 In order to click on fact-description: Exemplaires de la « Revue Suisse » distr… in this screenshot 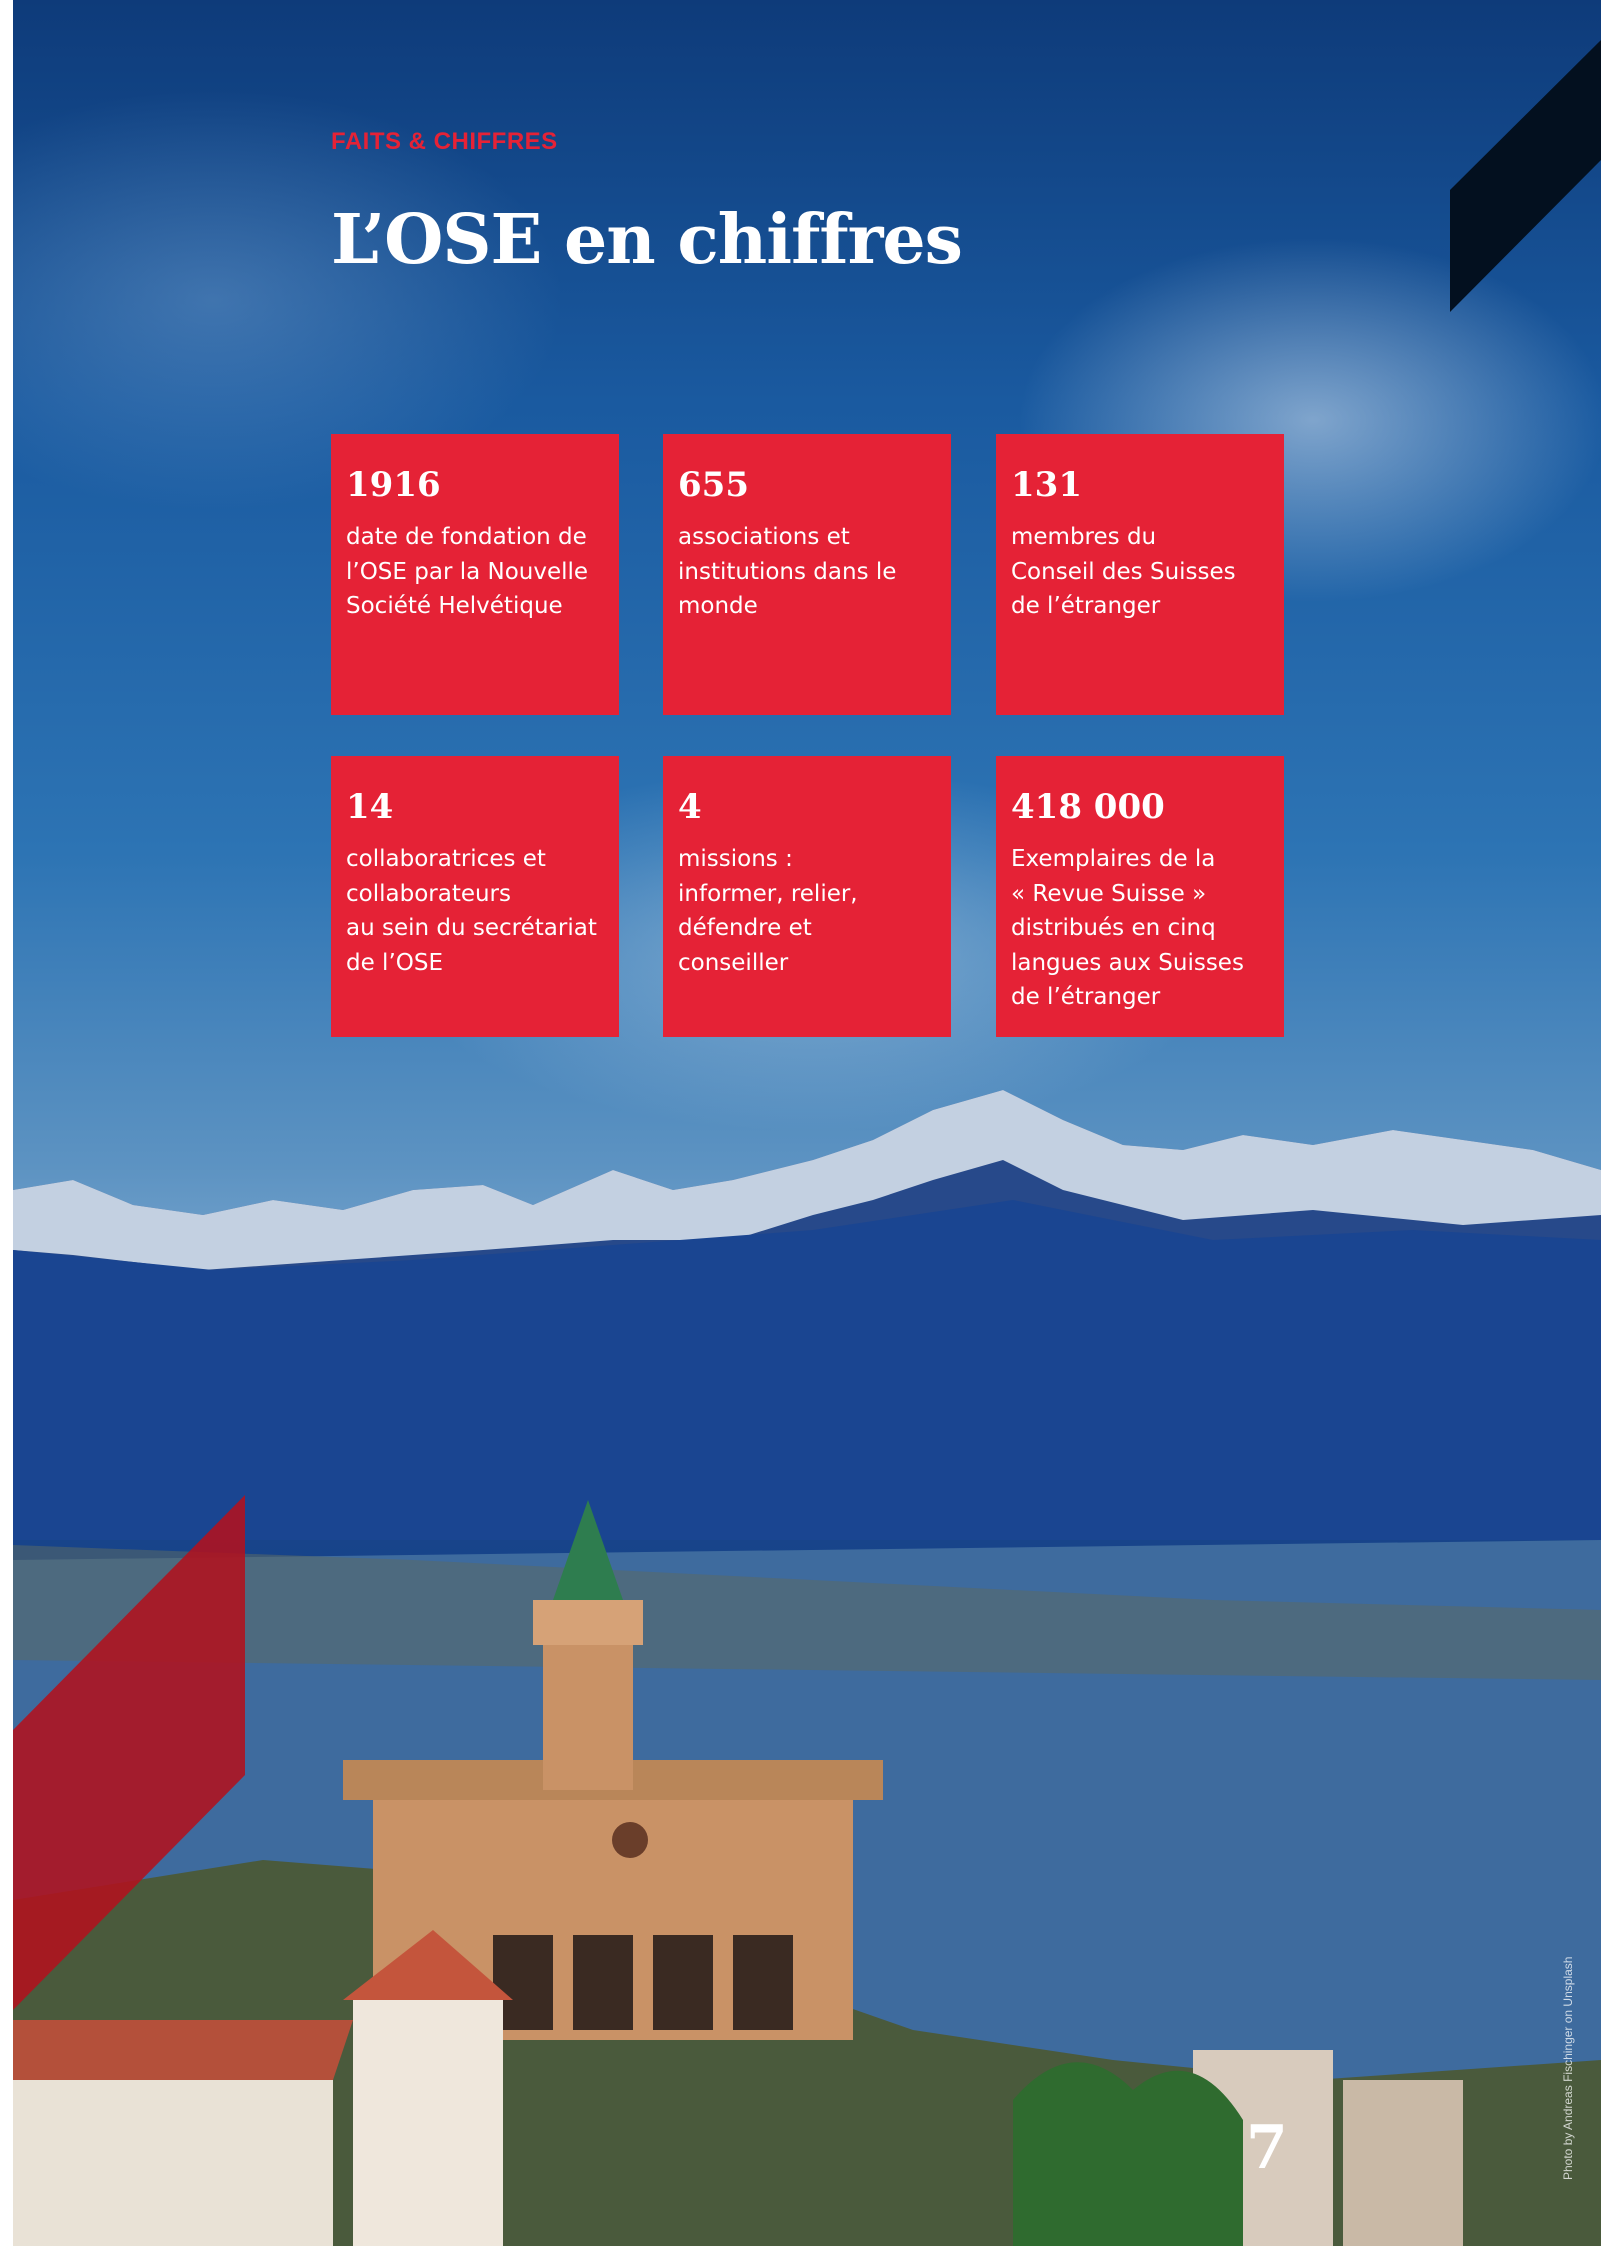, I will do `click(1127, 928)`.